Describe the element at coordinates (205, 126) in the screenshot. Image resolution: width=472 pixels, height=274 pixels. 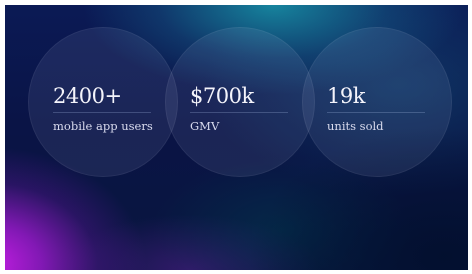
I see `stat-label: GMV` at that location.